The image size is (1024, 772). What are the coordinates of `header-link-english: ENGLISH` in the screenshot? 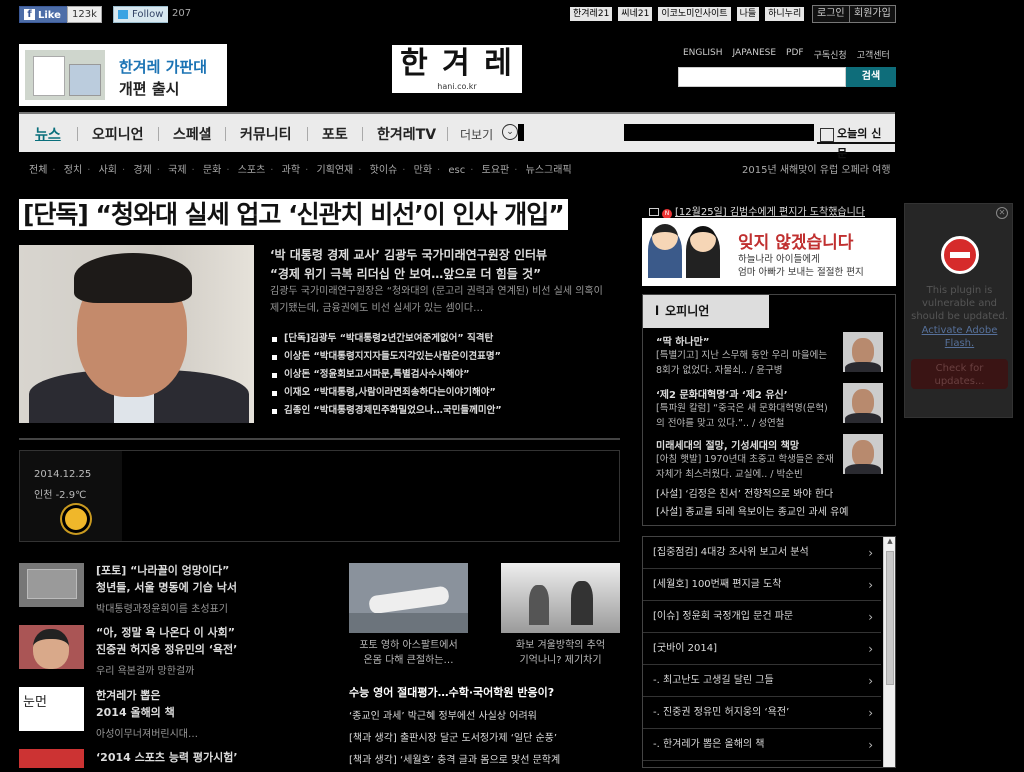 It's located at (703, 54).